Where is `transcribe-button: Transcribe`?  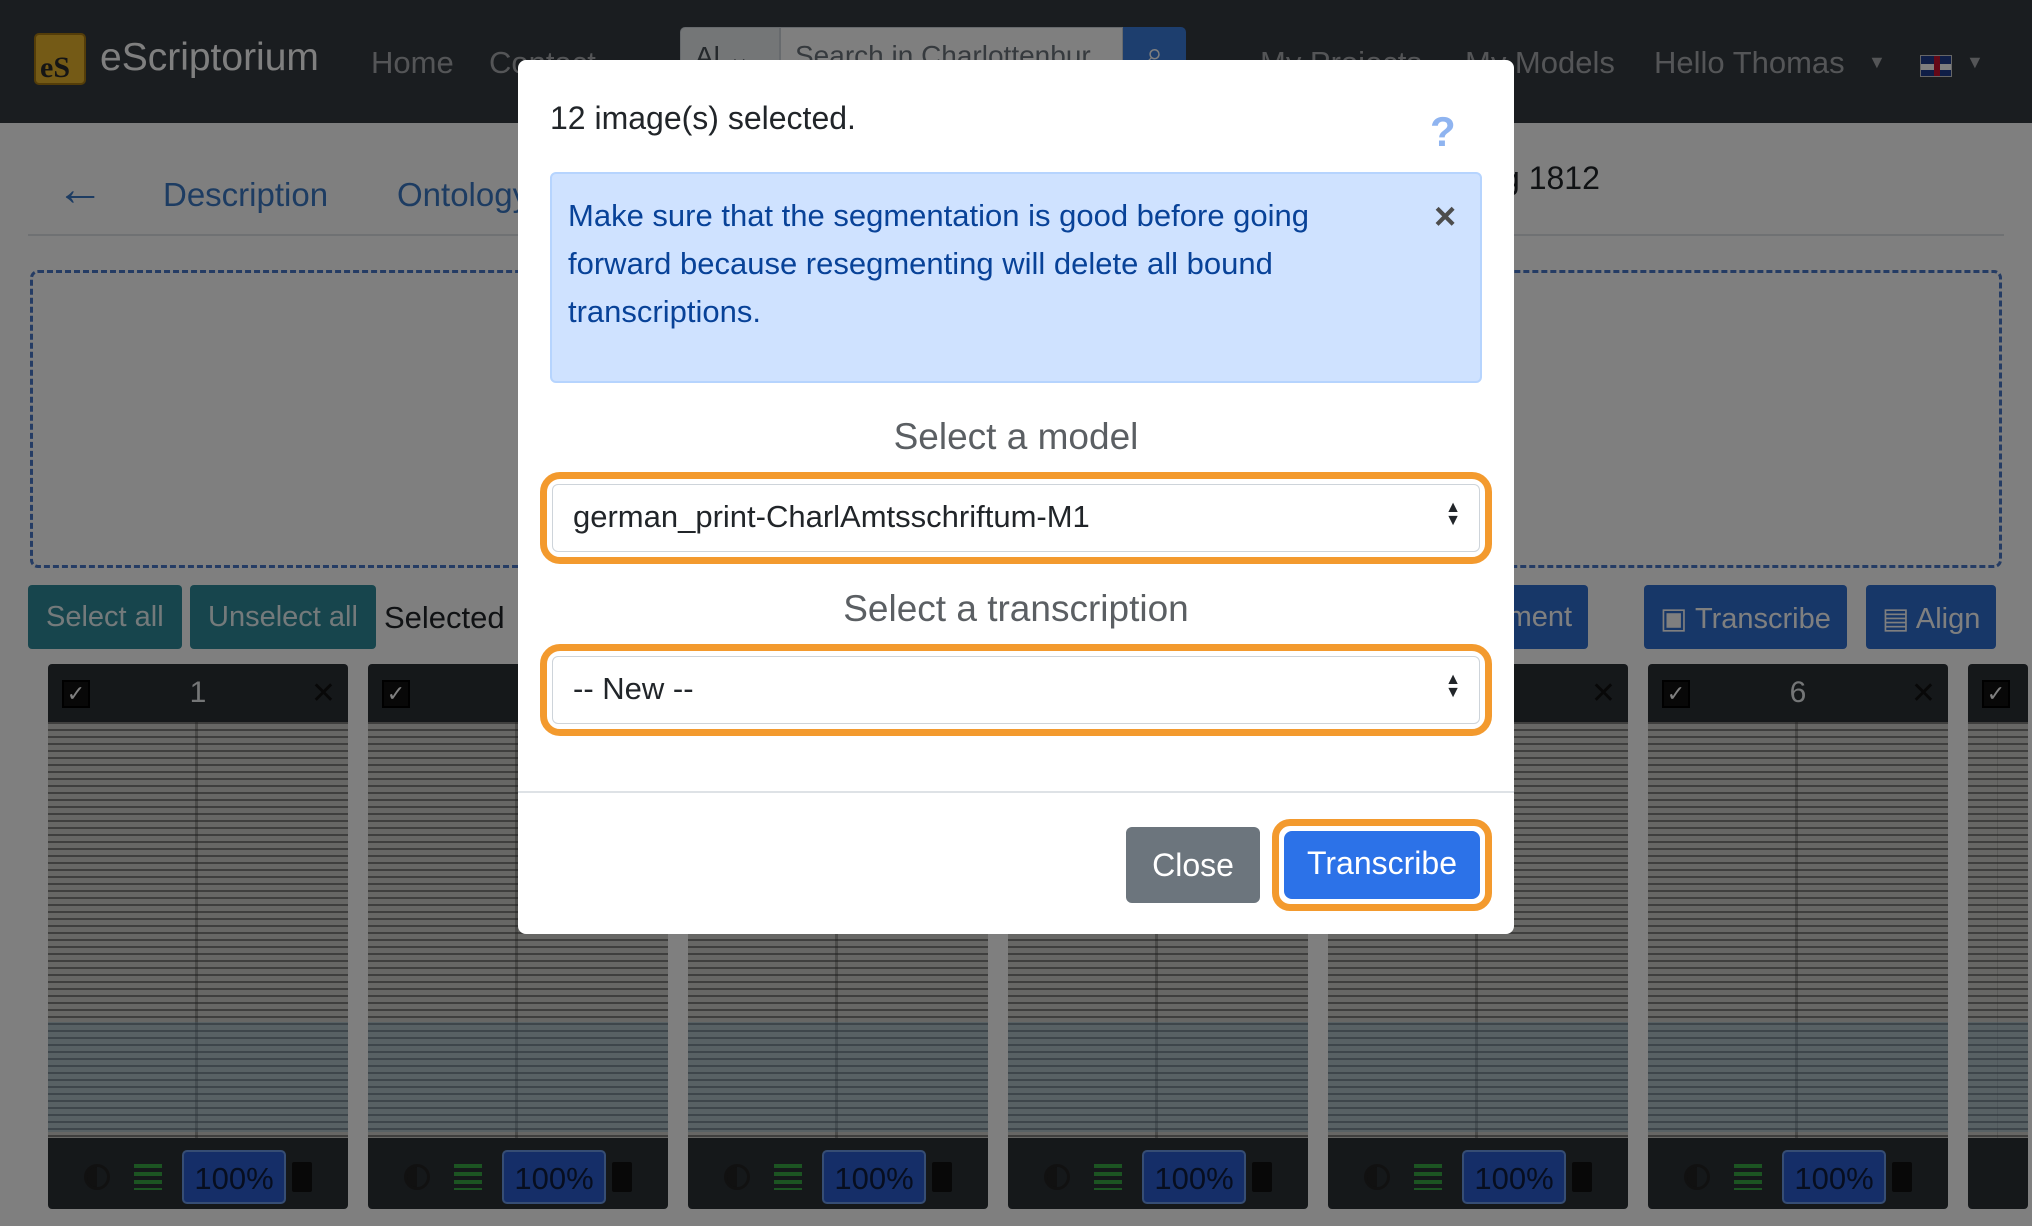
transcribe-button: Transcribe is located at coordinates (1382, 865).